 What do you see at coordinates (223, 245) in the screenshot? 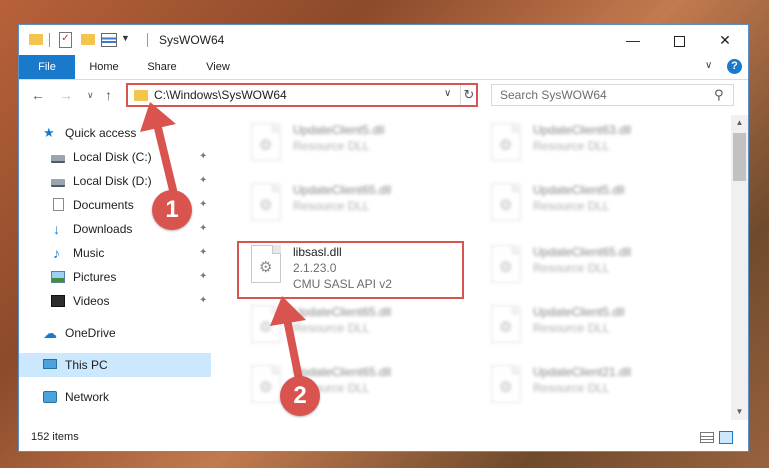
I see `annotation-arrows` at bounding box center [223, 245].